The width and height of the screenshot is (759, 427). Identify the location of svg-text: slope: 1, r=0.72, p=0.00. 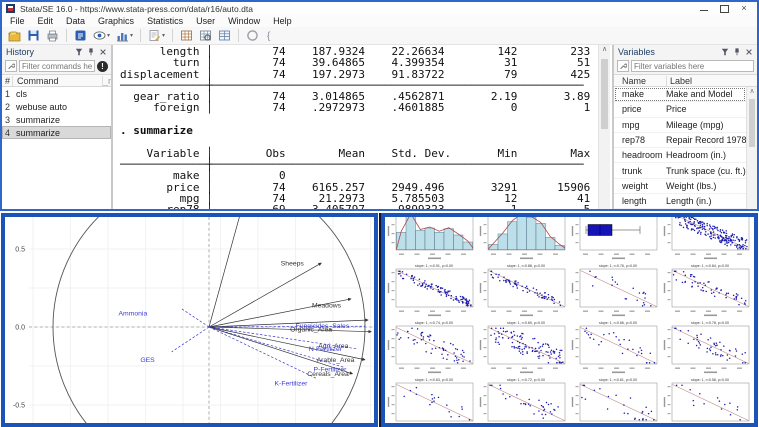
(526, 380).